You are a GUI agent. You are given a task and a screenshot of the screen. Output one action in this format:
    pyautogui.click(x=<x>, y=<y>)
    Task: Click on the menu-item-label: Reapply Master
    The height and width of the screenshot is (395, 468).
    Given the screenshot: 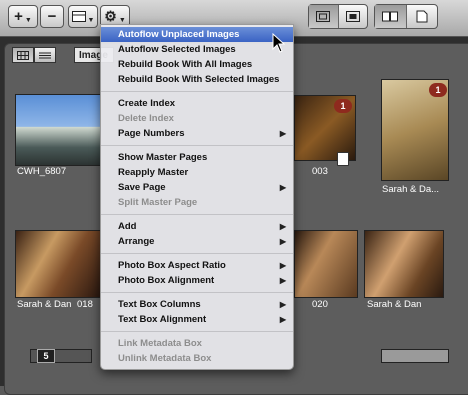 What is the action you would take?
    pyautogui.click(x=153, y=172)
    